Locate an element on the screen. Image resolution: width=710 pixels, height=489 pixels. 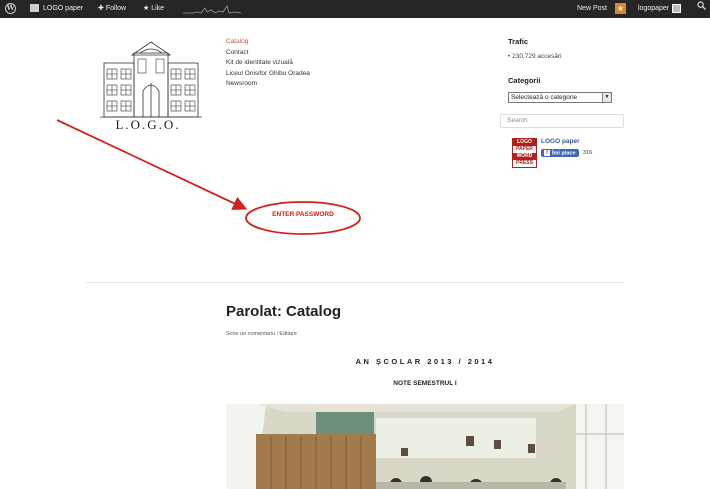
stats-sparkline is located at coordinates (212, 10).